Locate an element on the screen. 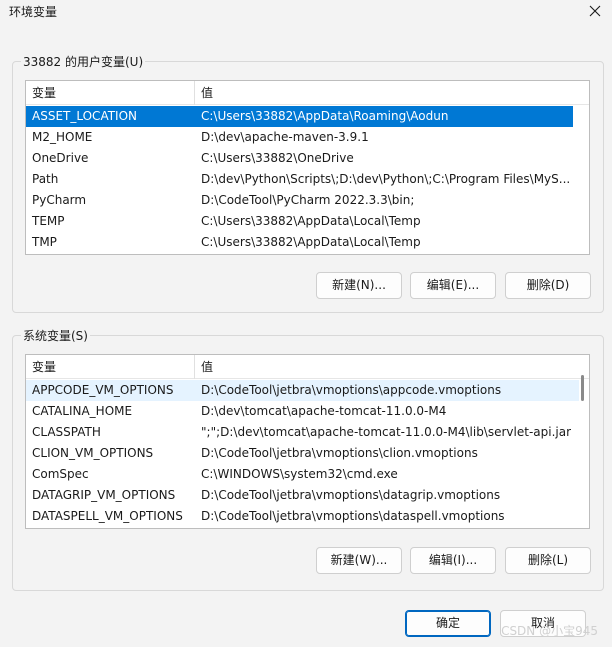 The image size is (612, 647). variable-value: C:\WINDOWS\system32\cmd.exe is located at coordinates (299, 474).